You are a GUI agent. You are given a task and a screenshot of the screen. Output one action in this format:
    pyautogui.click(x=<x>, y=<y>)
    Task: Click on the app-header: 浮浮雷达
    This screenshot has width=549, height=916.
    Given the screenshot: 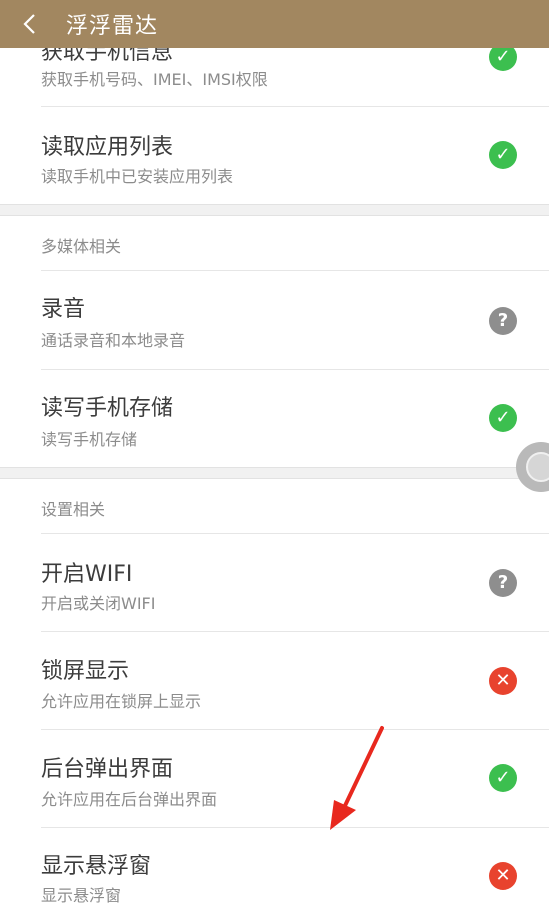 What is the action you would take?
    pyautogui.click(x=274, y=24)
    